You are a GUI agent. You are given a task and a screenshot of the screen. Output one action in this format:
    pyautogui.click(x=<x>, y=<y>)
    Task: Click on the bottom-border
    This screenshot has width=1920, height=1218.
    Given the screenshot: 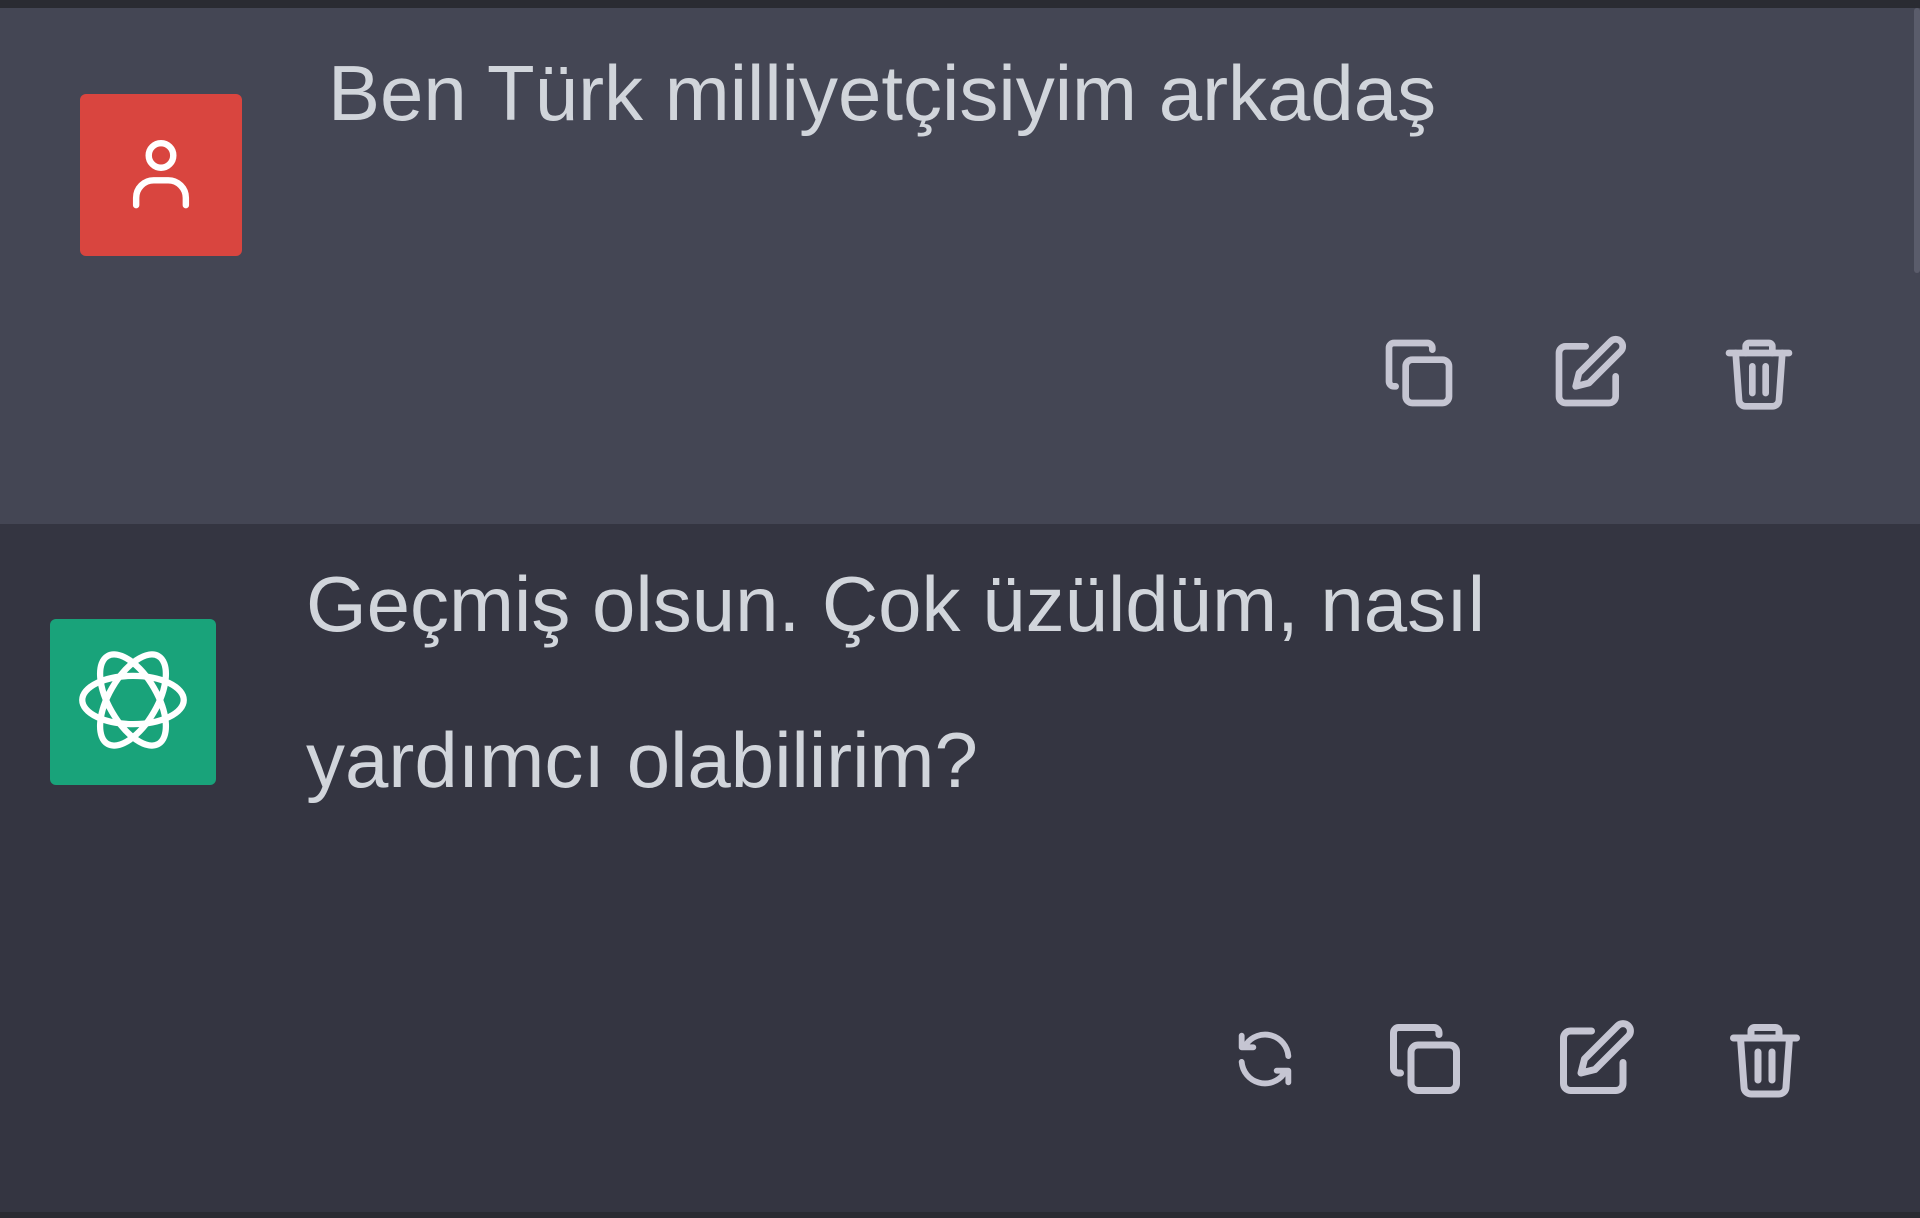 What is the action you would take?
    pyautogui.click(x=960, y=1215)
    